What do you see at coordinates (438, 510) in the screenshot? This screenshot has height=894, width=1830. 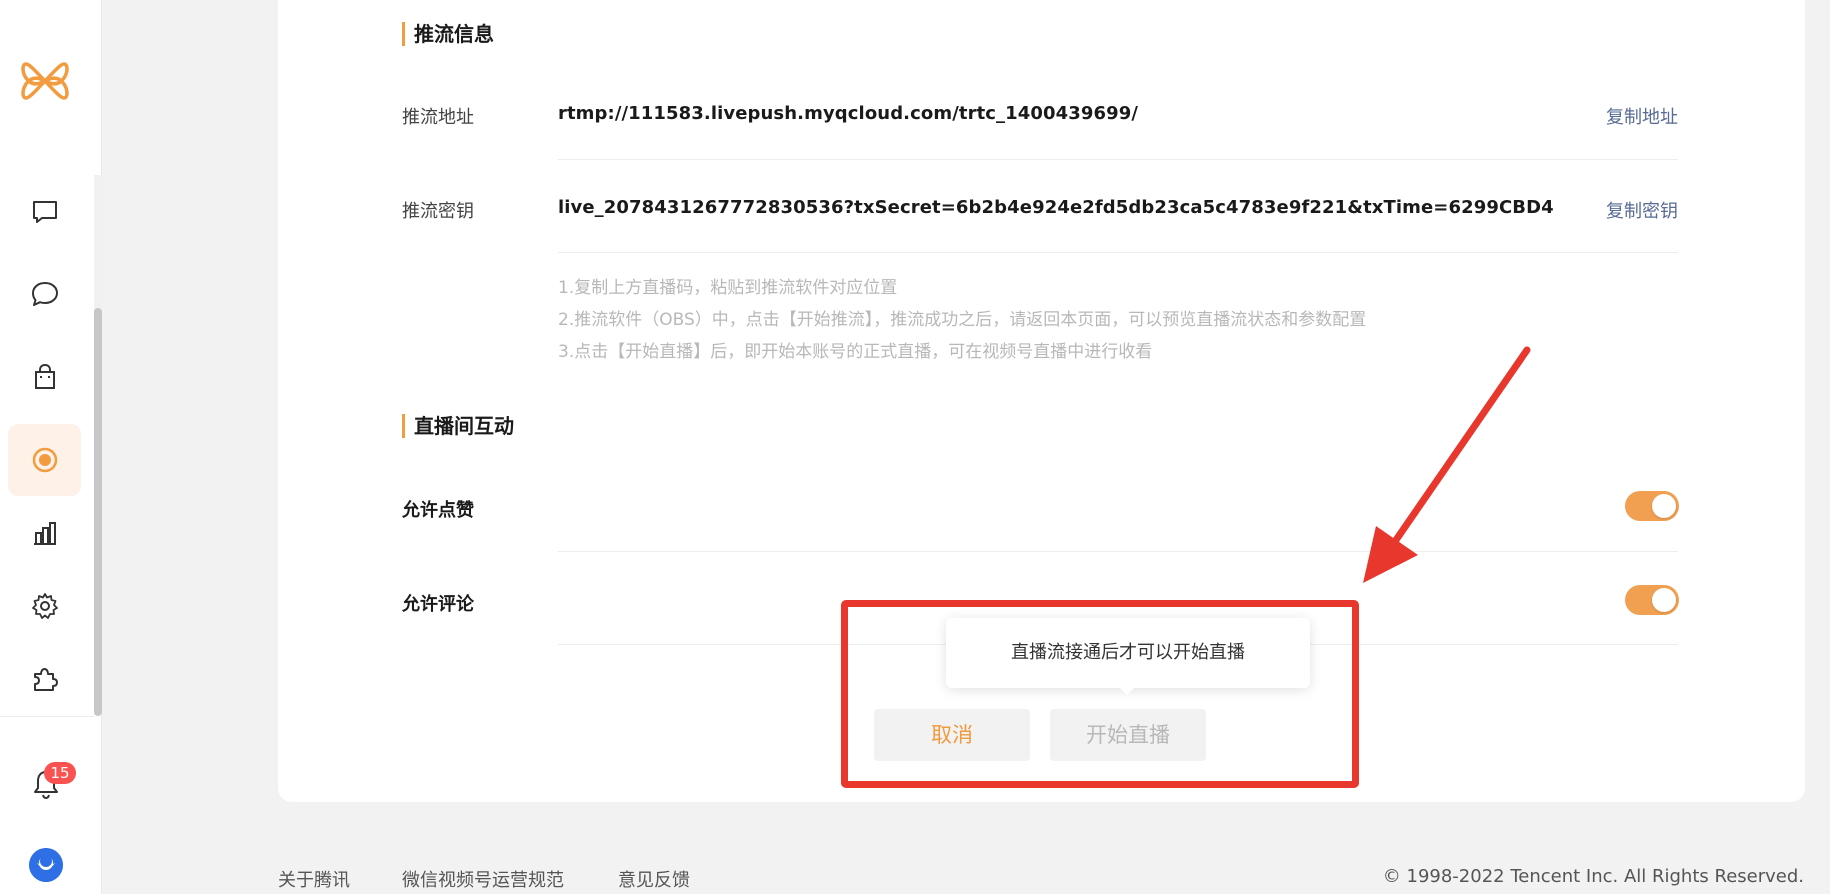 I see `allow-like-label: 允许点赞` at bounding box center [438, 510].